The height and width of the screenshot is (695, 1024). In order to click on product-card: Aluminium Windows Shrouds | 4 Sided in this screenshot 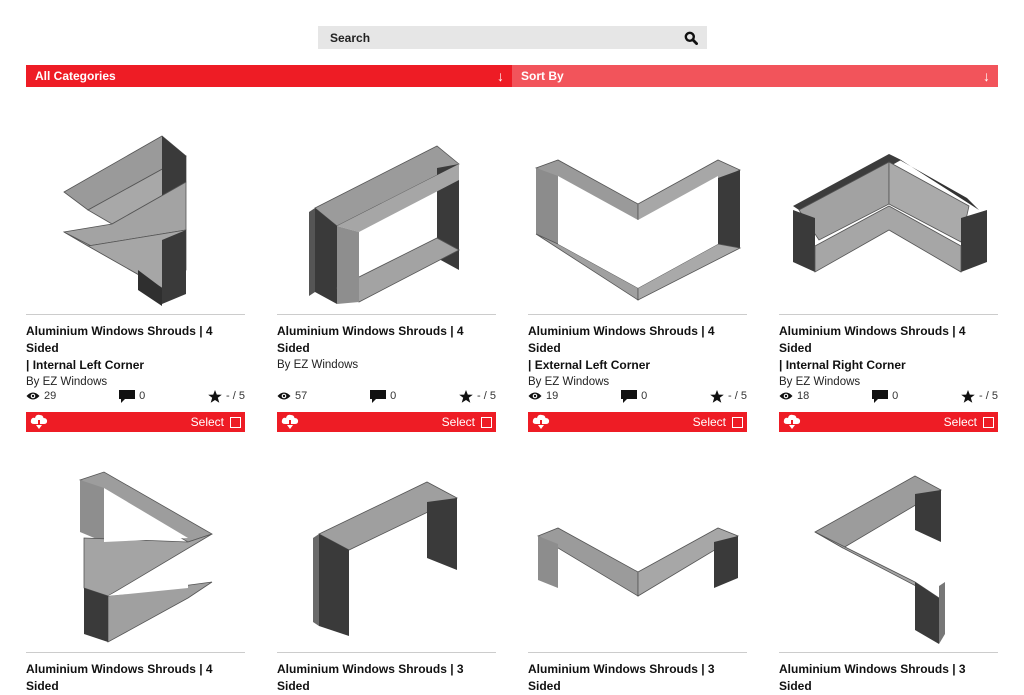, I will do `click(135, 576)`.